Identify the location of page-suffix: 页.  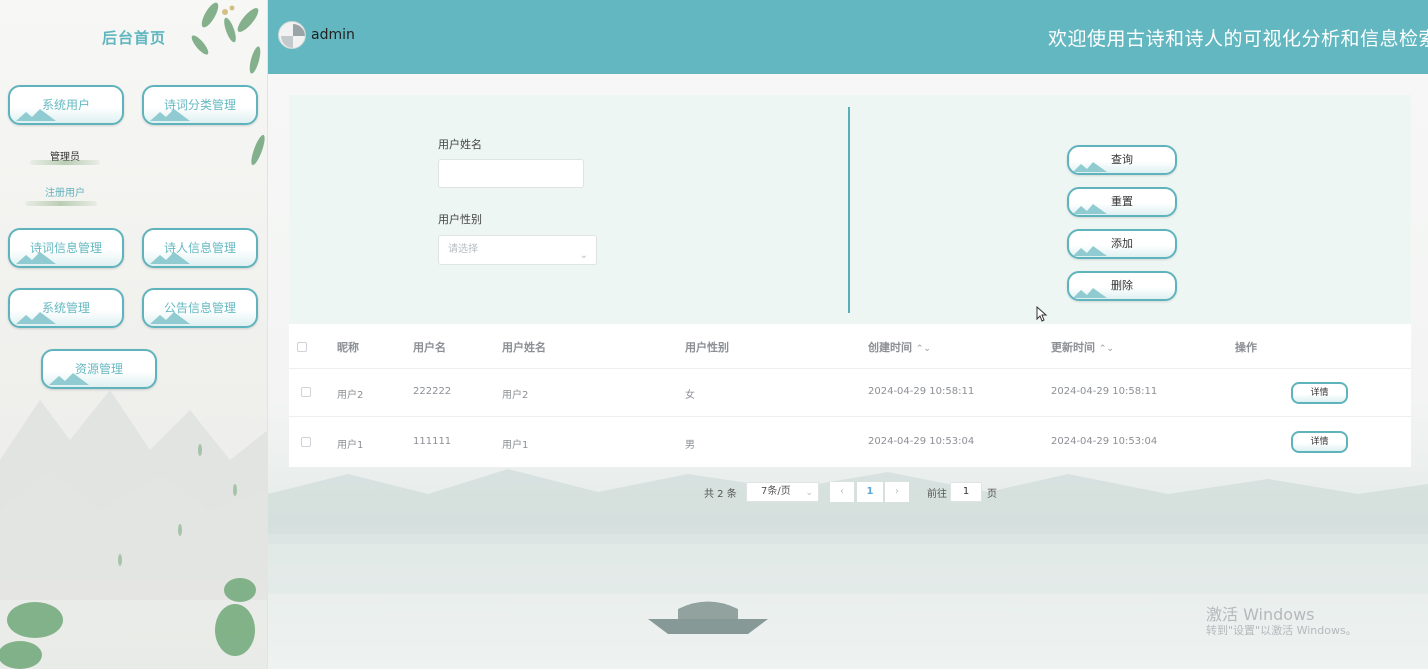
(992, 494).